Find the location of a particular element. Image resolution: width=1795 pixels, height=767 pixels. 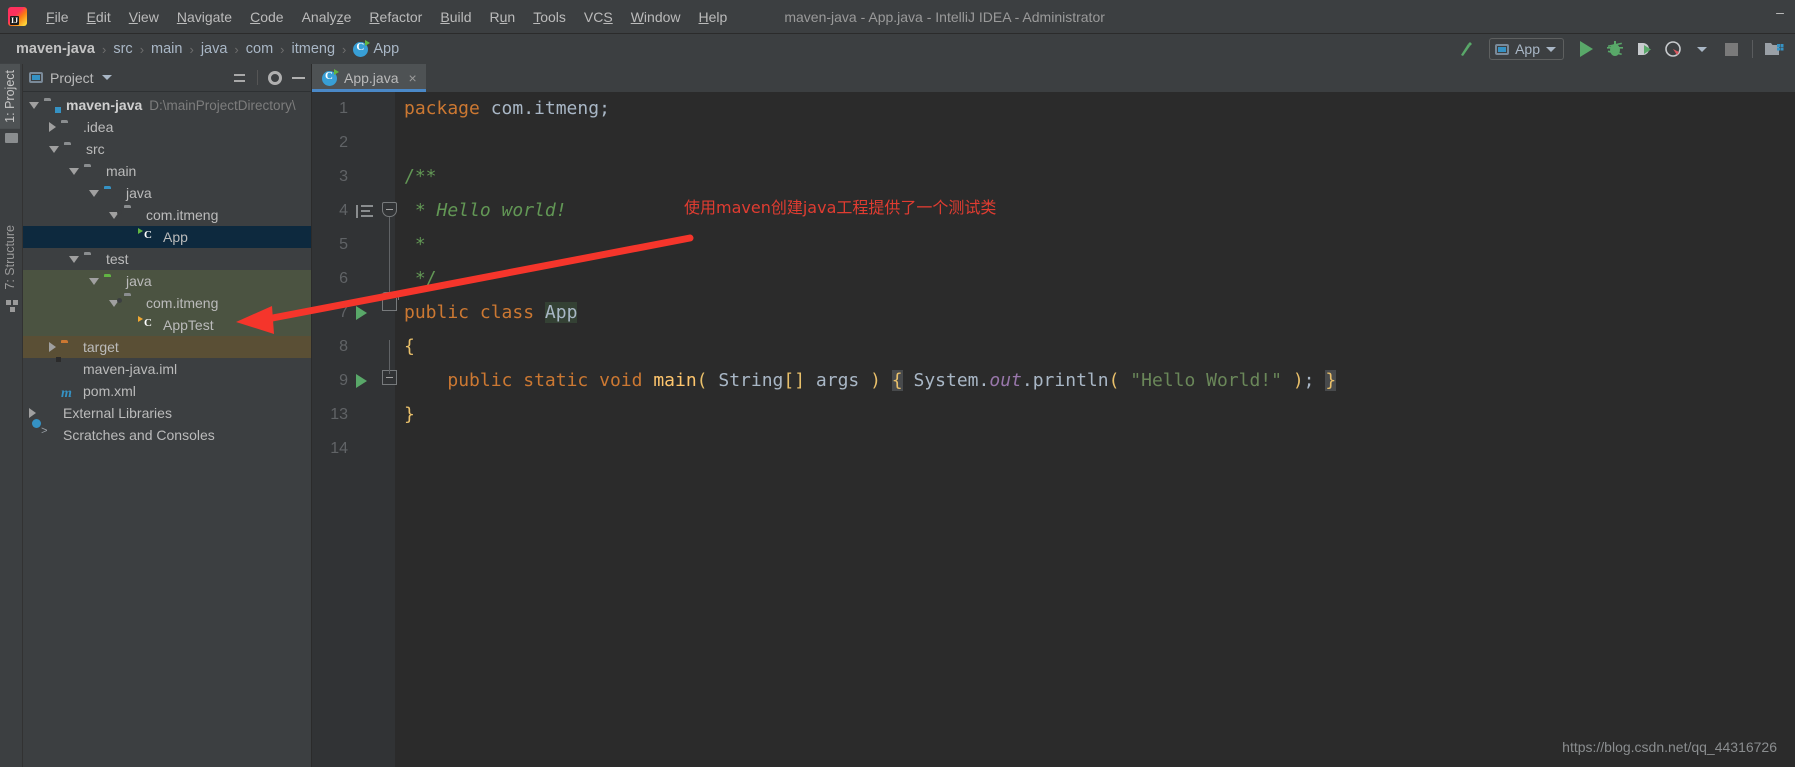

module-icon is located at coordinates (52, 105).